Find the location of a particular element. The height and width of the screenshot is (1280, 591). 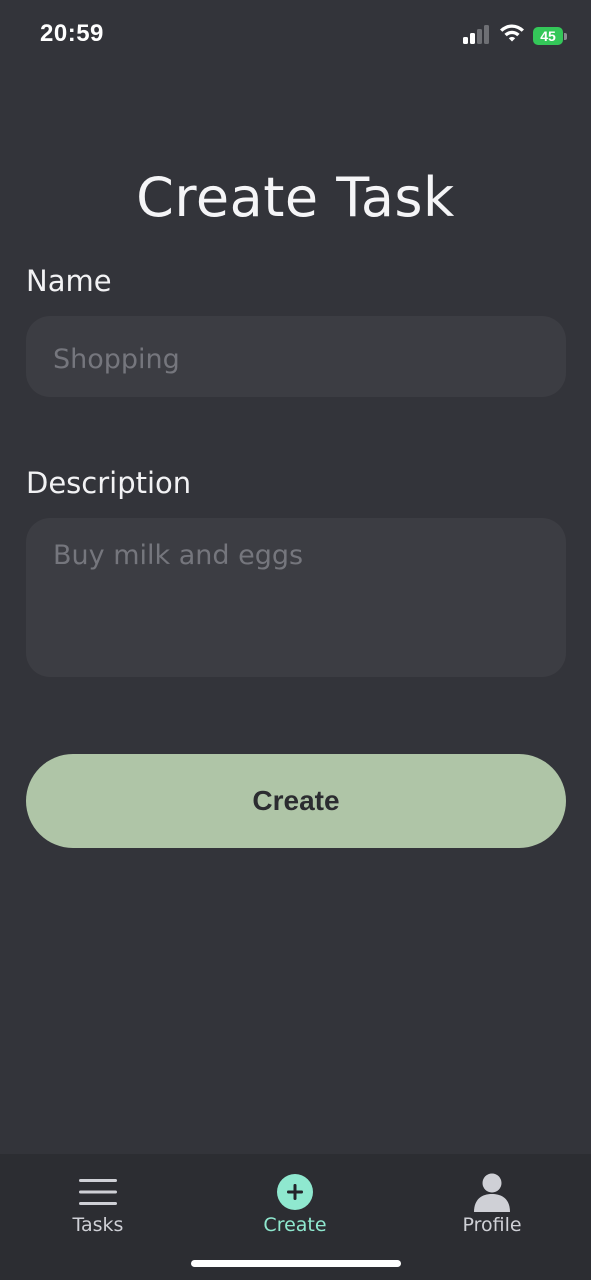

name-label: Name is located at coordinates (69, 281).